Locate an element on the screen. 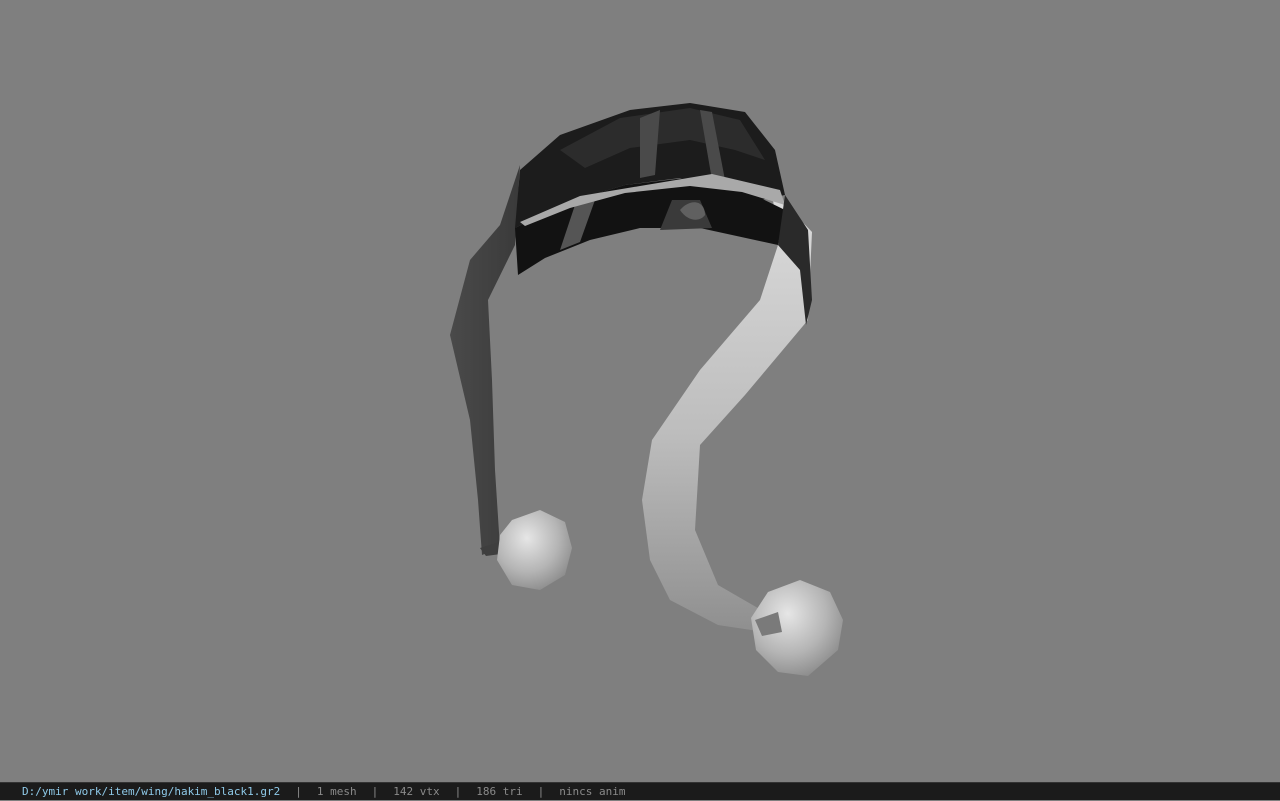 This screenshot has width=1280, height=801. file-path: D:/ymir work/item/wing/hakim_black1.gr2 is located at coordinates (151, 791).